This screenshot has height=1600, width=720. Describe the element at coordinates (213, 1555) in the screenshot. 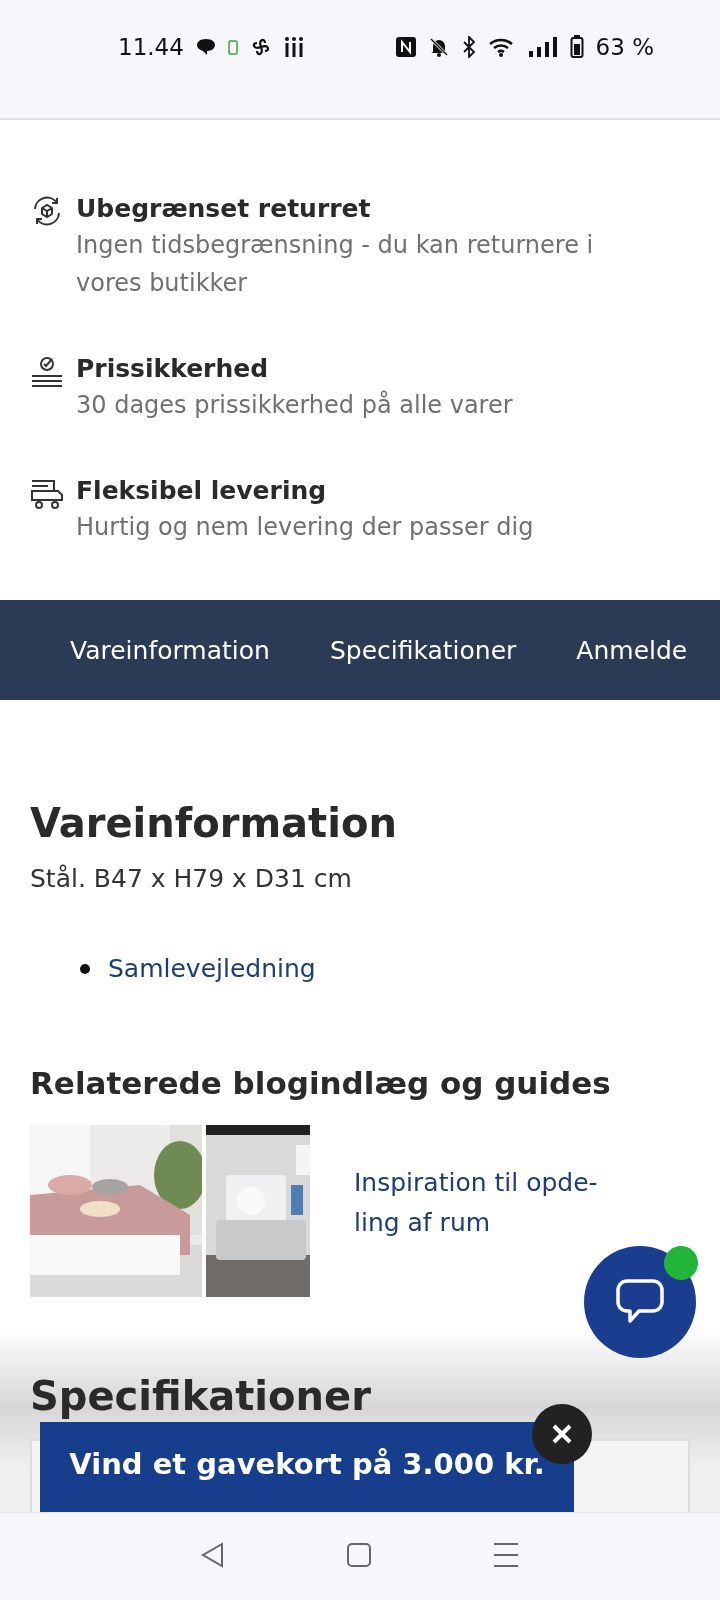

I see `back-icon` at that location.